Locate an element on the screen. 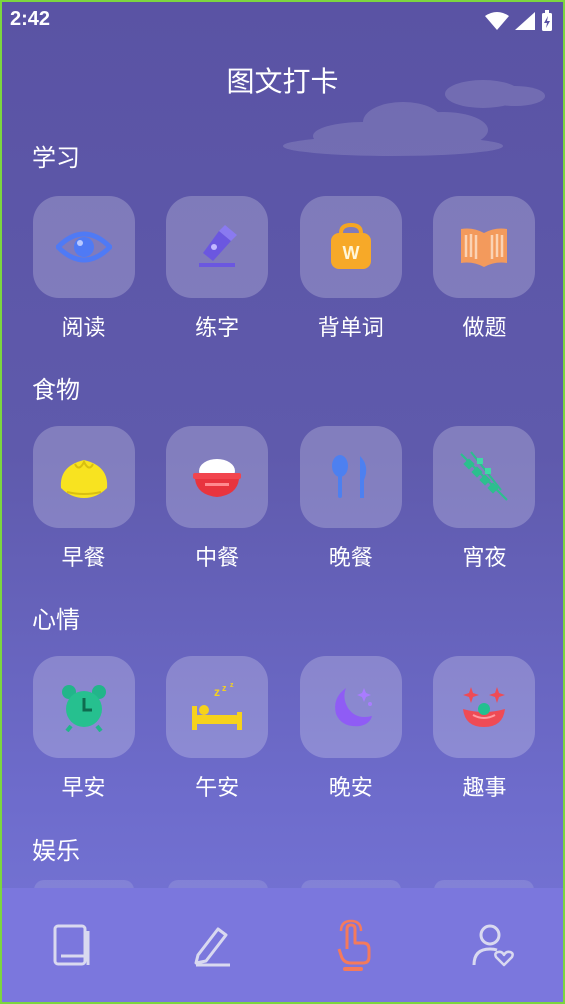 This screenshot has width=565, height=1004. rice-bowl-icon is located at coordinates (217, 478).